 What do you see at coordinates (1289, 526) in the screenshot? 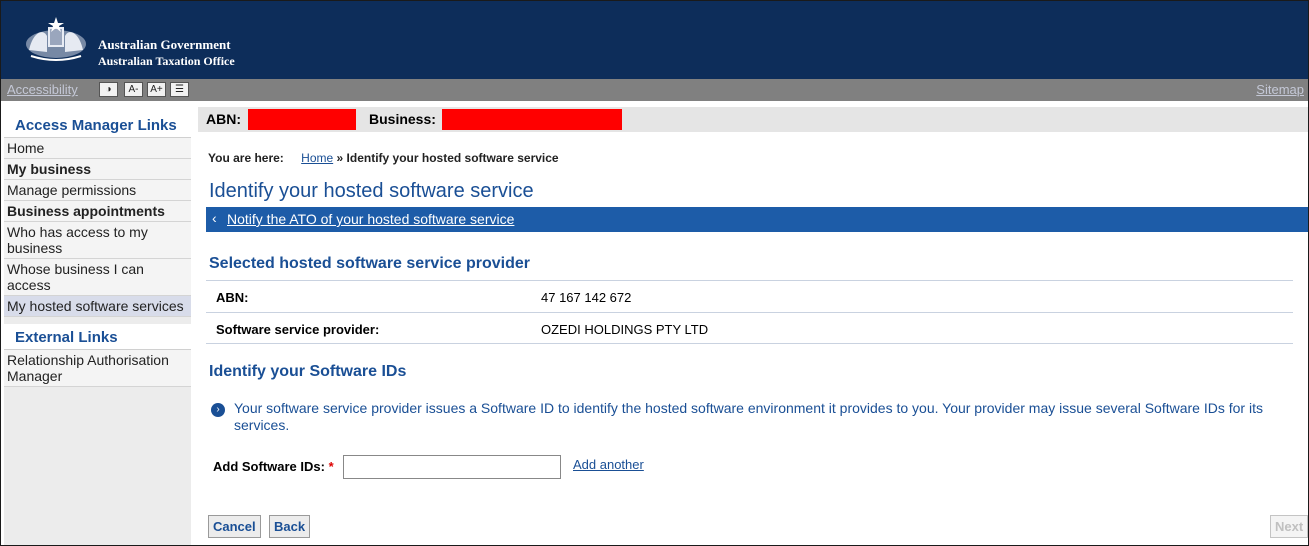
I see `next-button: Next` at bounding box center [1289, 526].